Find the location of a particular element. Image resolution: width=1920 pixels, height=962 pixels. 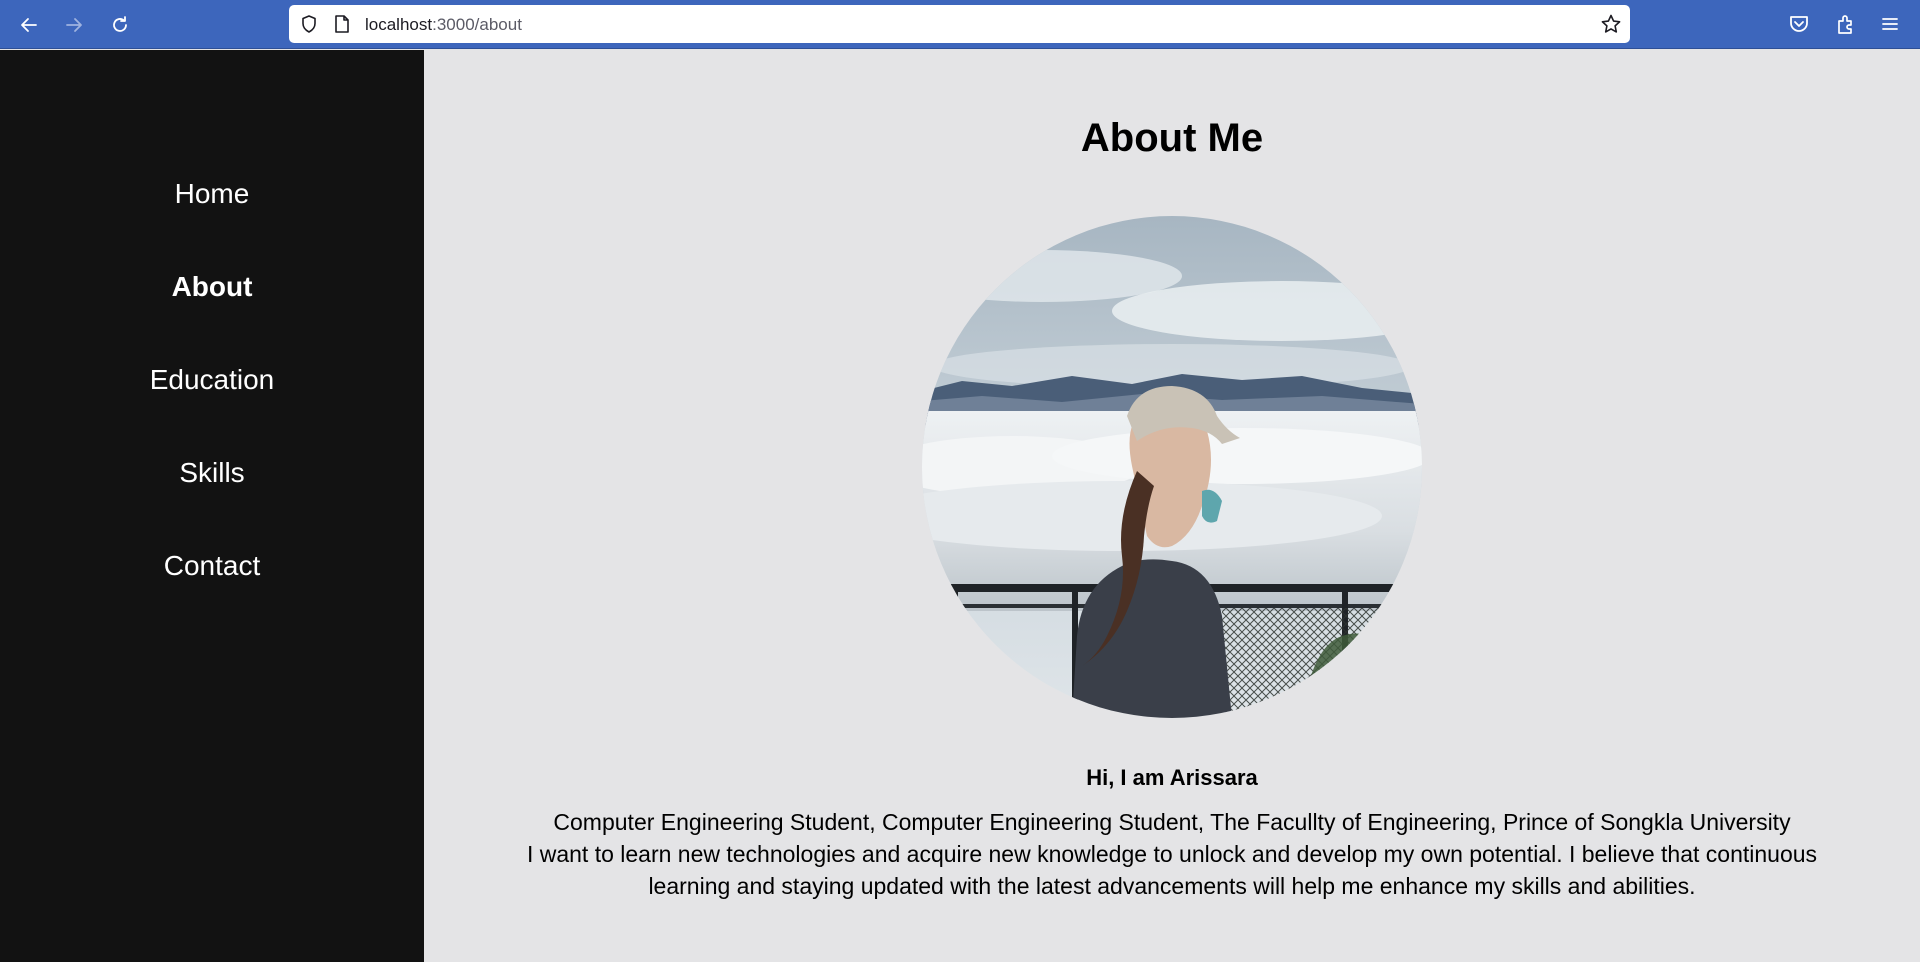

forward-button is located at coordinates (74, 25).